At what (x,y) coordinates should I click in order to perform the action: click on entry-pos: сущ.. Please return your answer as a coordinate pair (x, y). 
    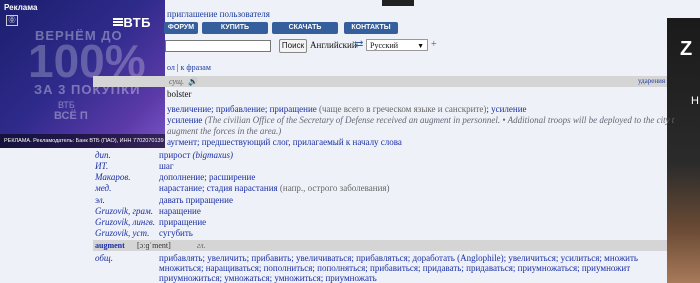
    Looking at the image, I should click on (177, 81).